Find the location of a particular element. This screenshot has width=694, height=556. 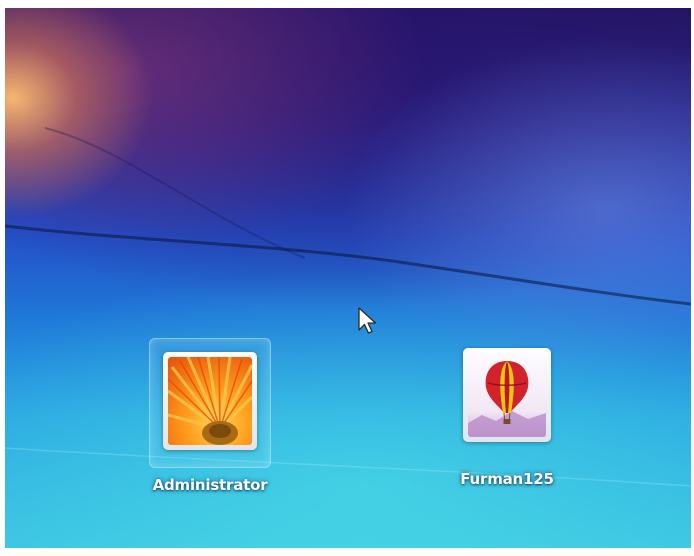

orange-flower-icon is located at coordinates (210, 401).